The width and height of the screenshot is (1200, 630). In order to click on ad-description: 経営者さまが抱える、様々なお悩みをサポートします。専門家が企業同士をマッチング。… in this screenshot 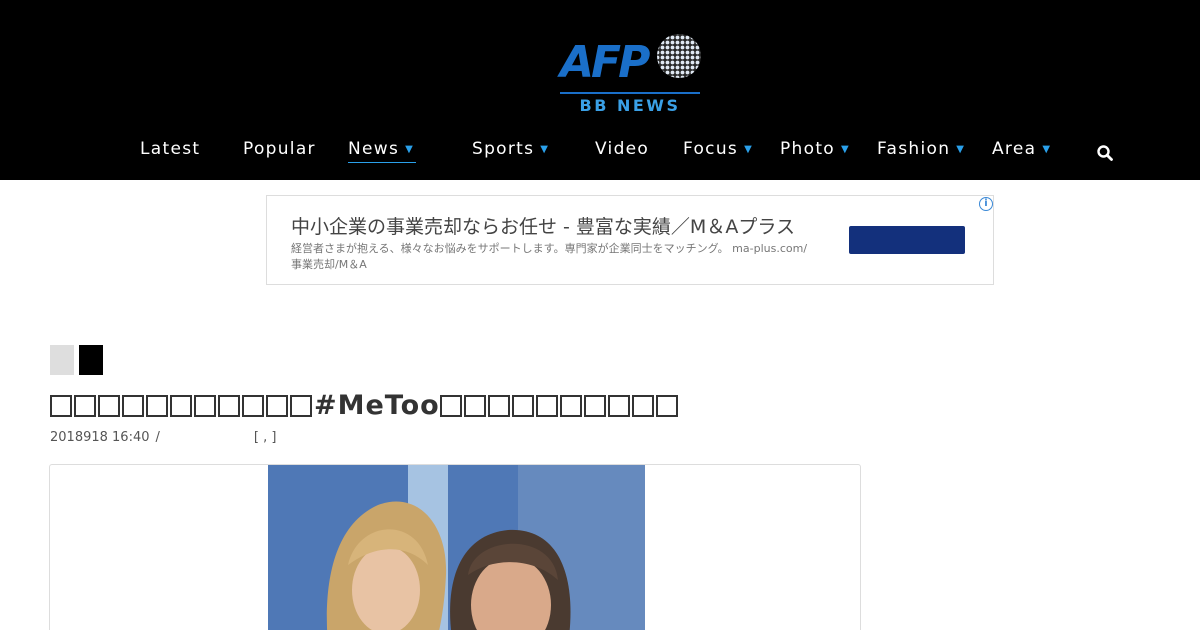, I will do `click(549, 256)`.